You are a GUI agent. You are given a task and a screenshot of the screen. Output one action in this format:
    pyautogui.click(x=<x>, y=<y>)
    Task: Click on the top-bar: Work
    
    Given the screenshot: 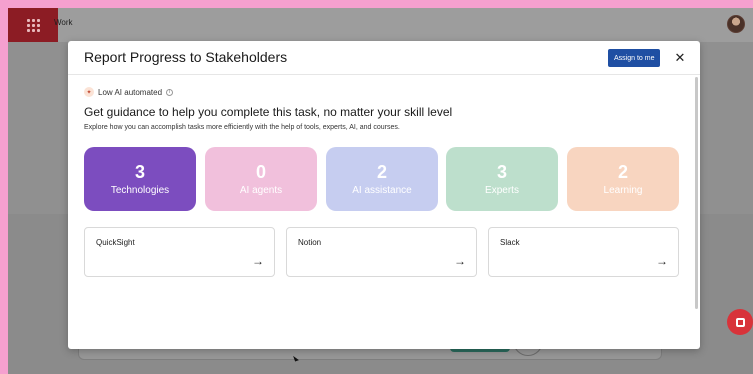 What is the action you would take?
    pyautogui.click(x=380, y=25)
    